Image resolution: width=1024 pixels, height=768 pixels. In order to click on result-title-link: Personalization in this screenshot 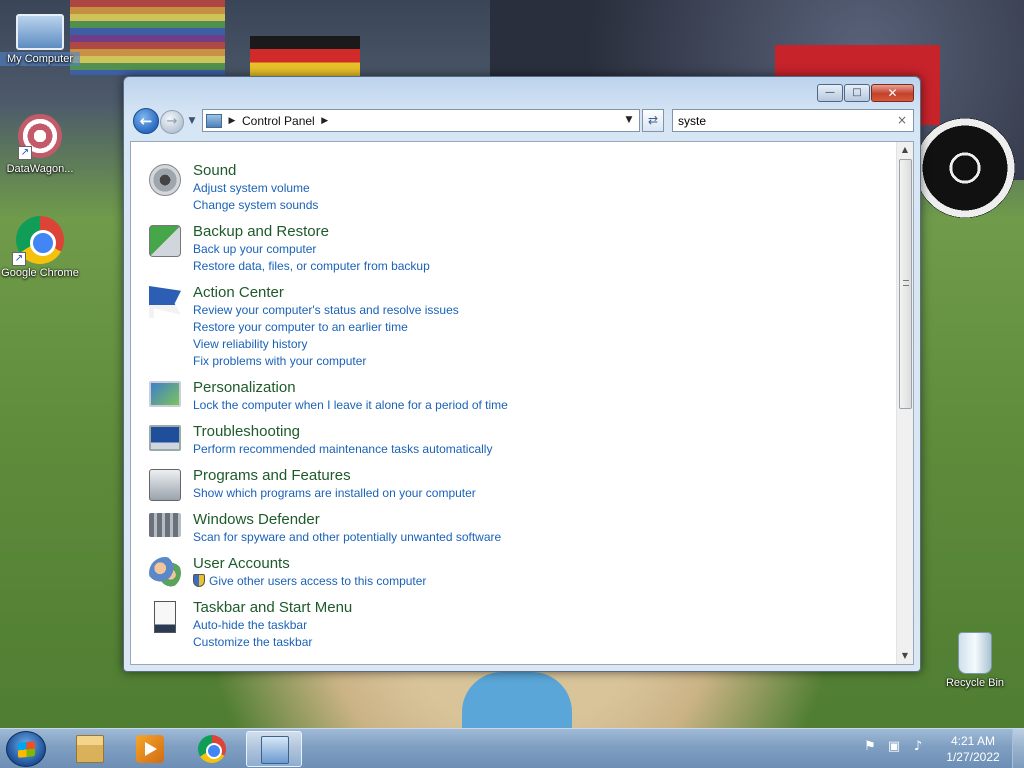, I will do `click(244, 387)`.